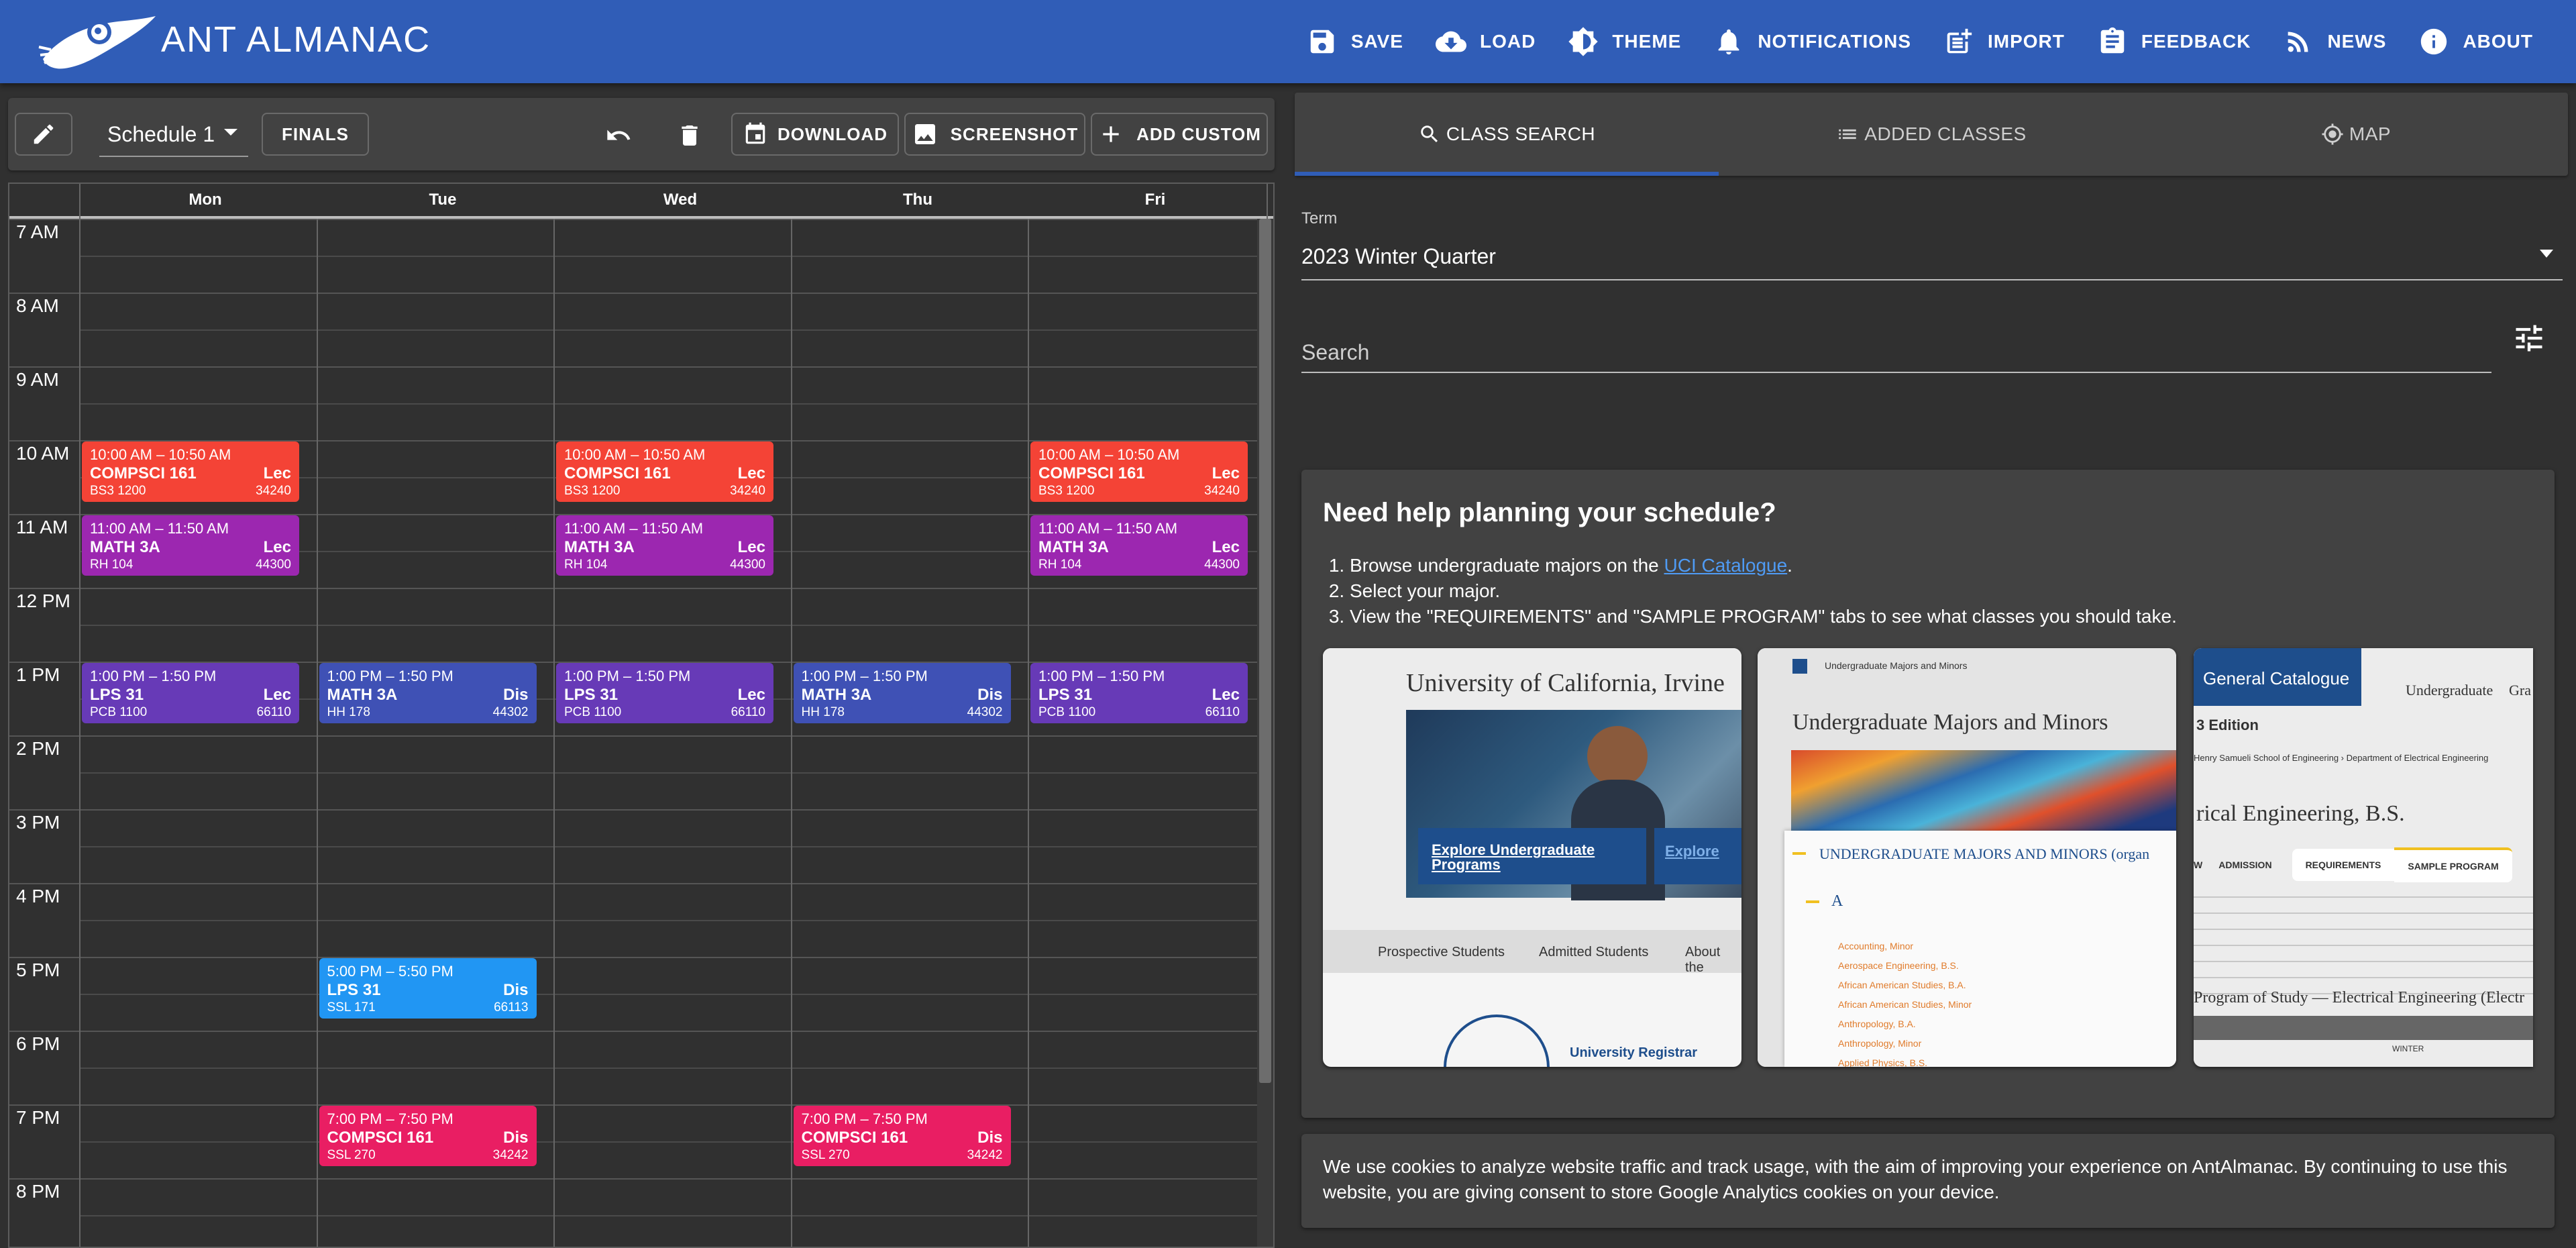  What do you see at coordinates (985, 712) in the screenshot?
I see `event-code: 44302` at bounding box center [985, 712].